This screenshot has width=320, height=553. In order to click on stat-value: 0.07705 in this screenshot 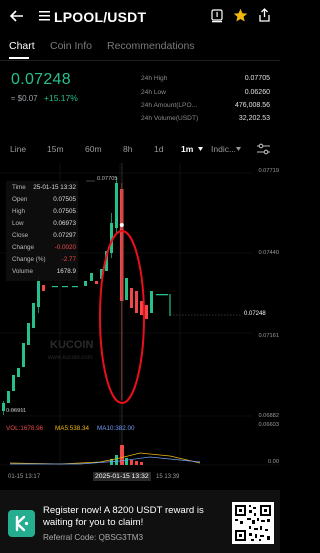, I will do `click(257, 78)`.